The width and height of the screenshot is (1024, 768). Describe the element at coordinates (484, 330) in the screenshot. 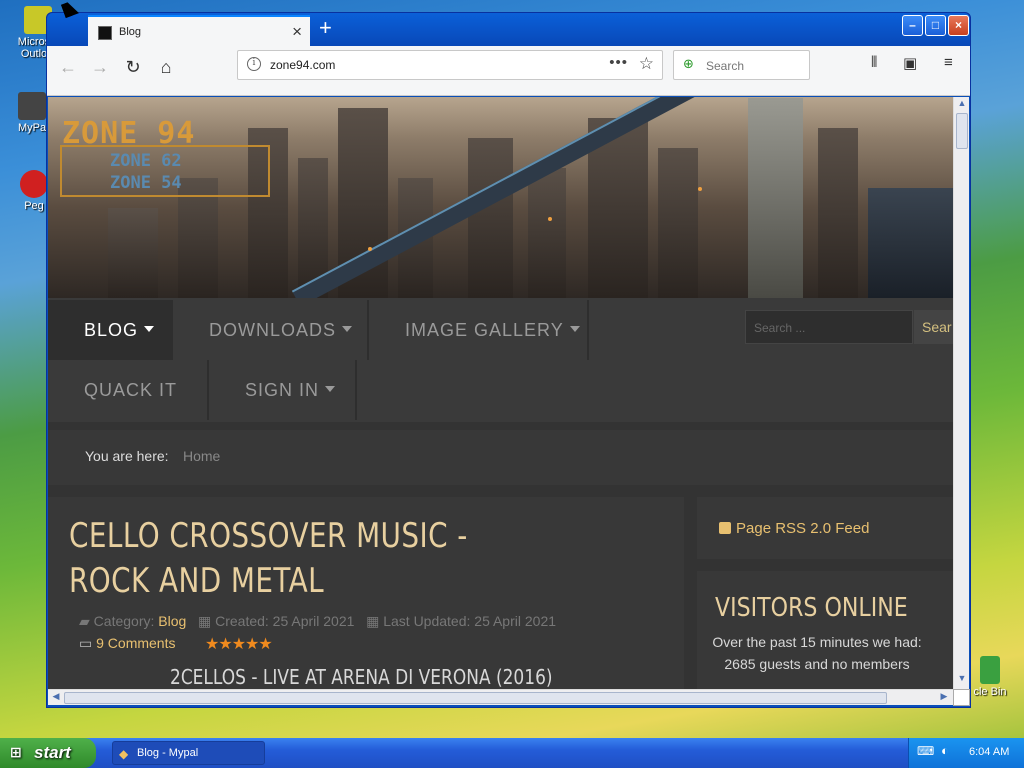

I see `menu-item-label: IMAGE GALLERY` at that location.